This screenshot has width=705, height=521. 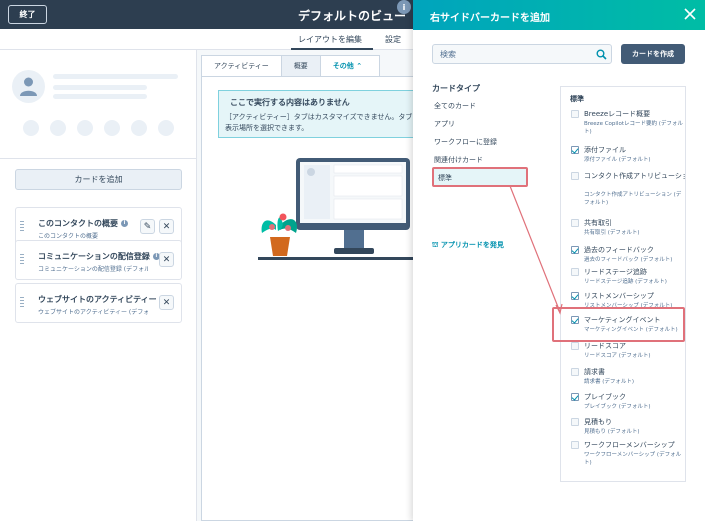 What do you see at coordinates (335, 209) in the screenshot?
I see `monitor-plant-illustration` at bounding box center [335, 209].